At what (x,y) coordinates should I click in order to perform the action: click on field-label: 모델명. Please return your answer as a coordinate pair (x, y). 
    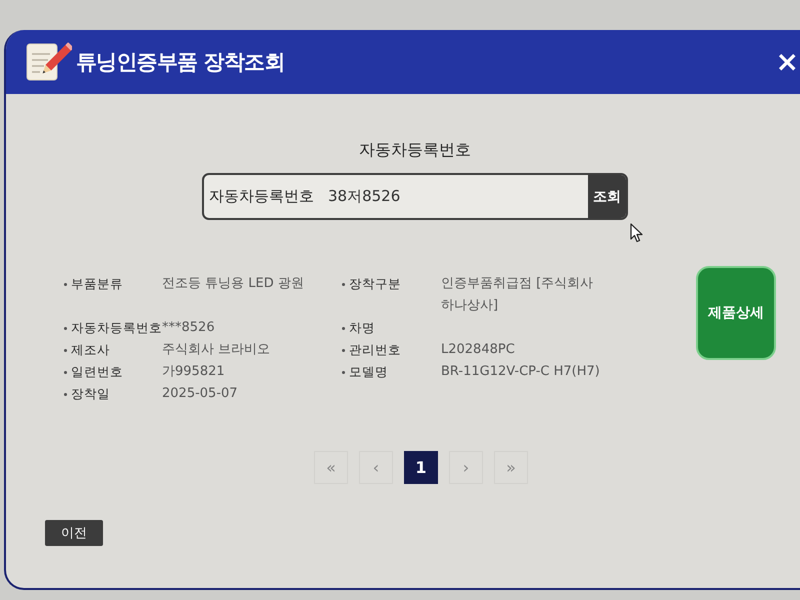
    Looking at the image, I should click on (368, 372).